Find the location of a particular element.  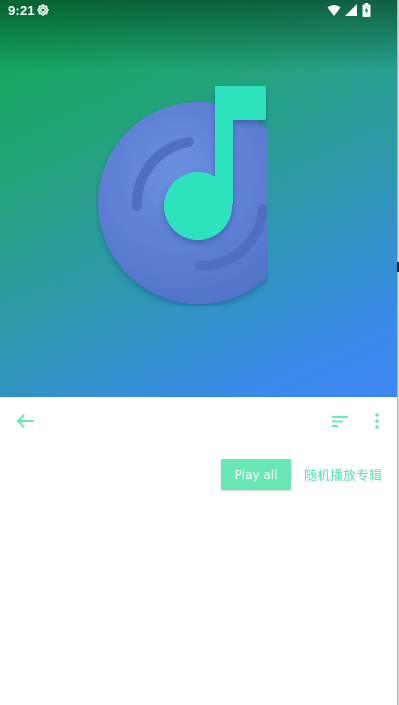

wifi-icon is located at coordinates (334, 10).